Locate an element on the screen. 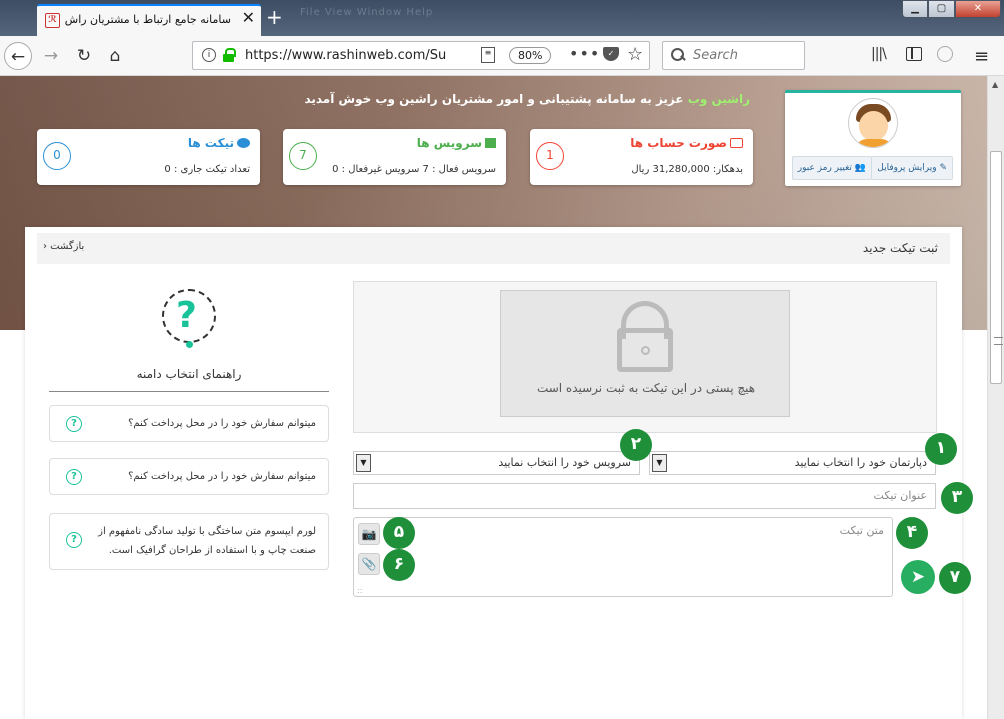 The width and height of the screenshot is (1004, 719). zoom-level: 80% is located at coordinates (530, 55).